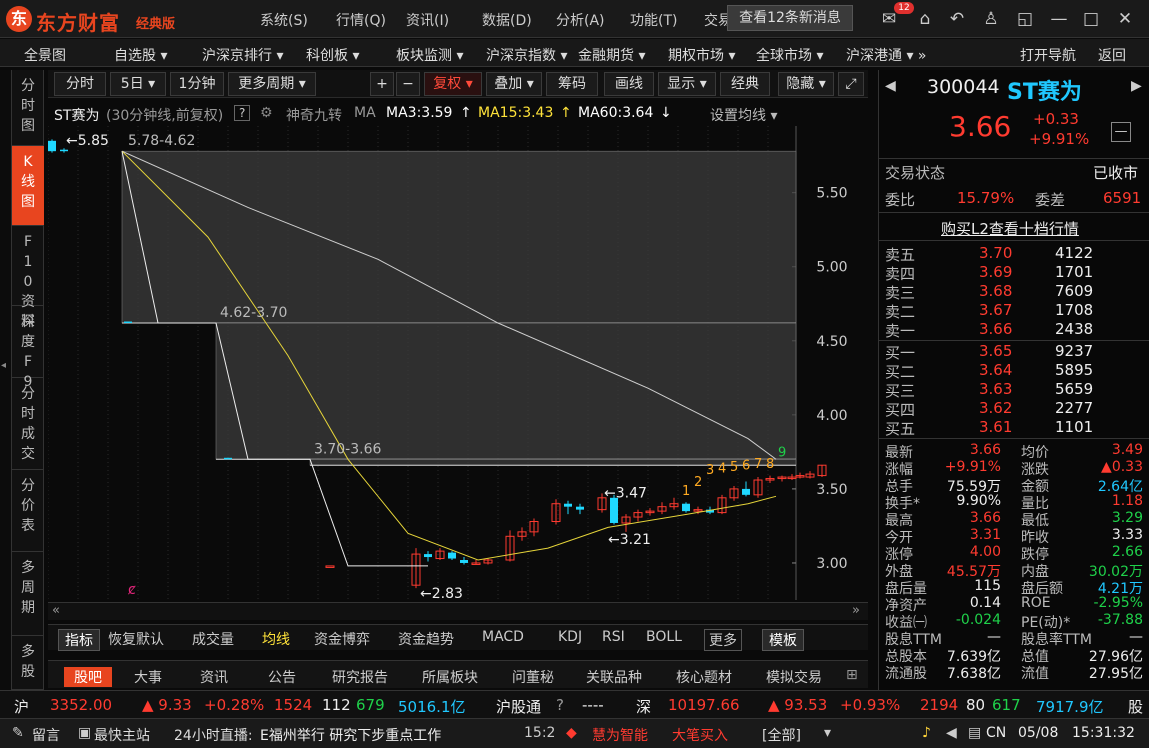  Describe the element at coordinates (806, 84) in the screenshot. I see `toolbar-button-12: 隐藏 ▾` at that location.